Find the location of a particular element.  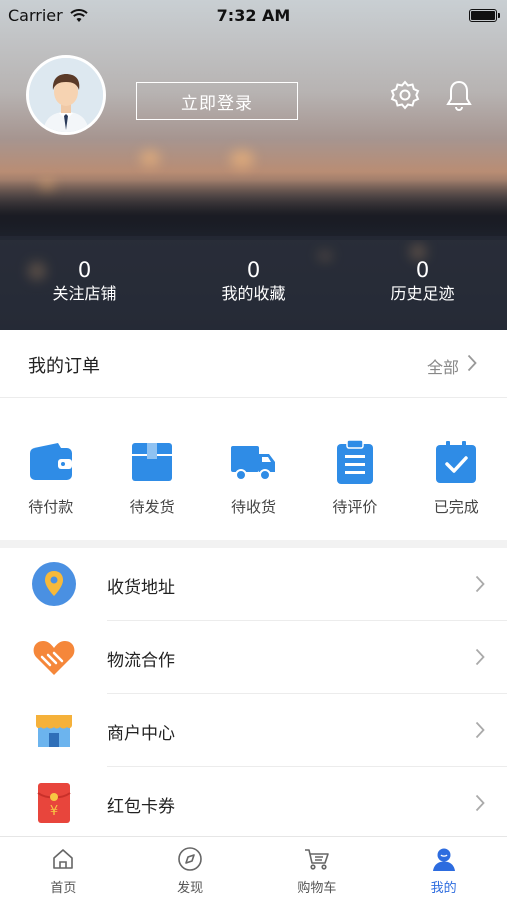

storefront-icon is located at coordinates (54, 730).